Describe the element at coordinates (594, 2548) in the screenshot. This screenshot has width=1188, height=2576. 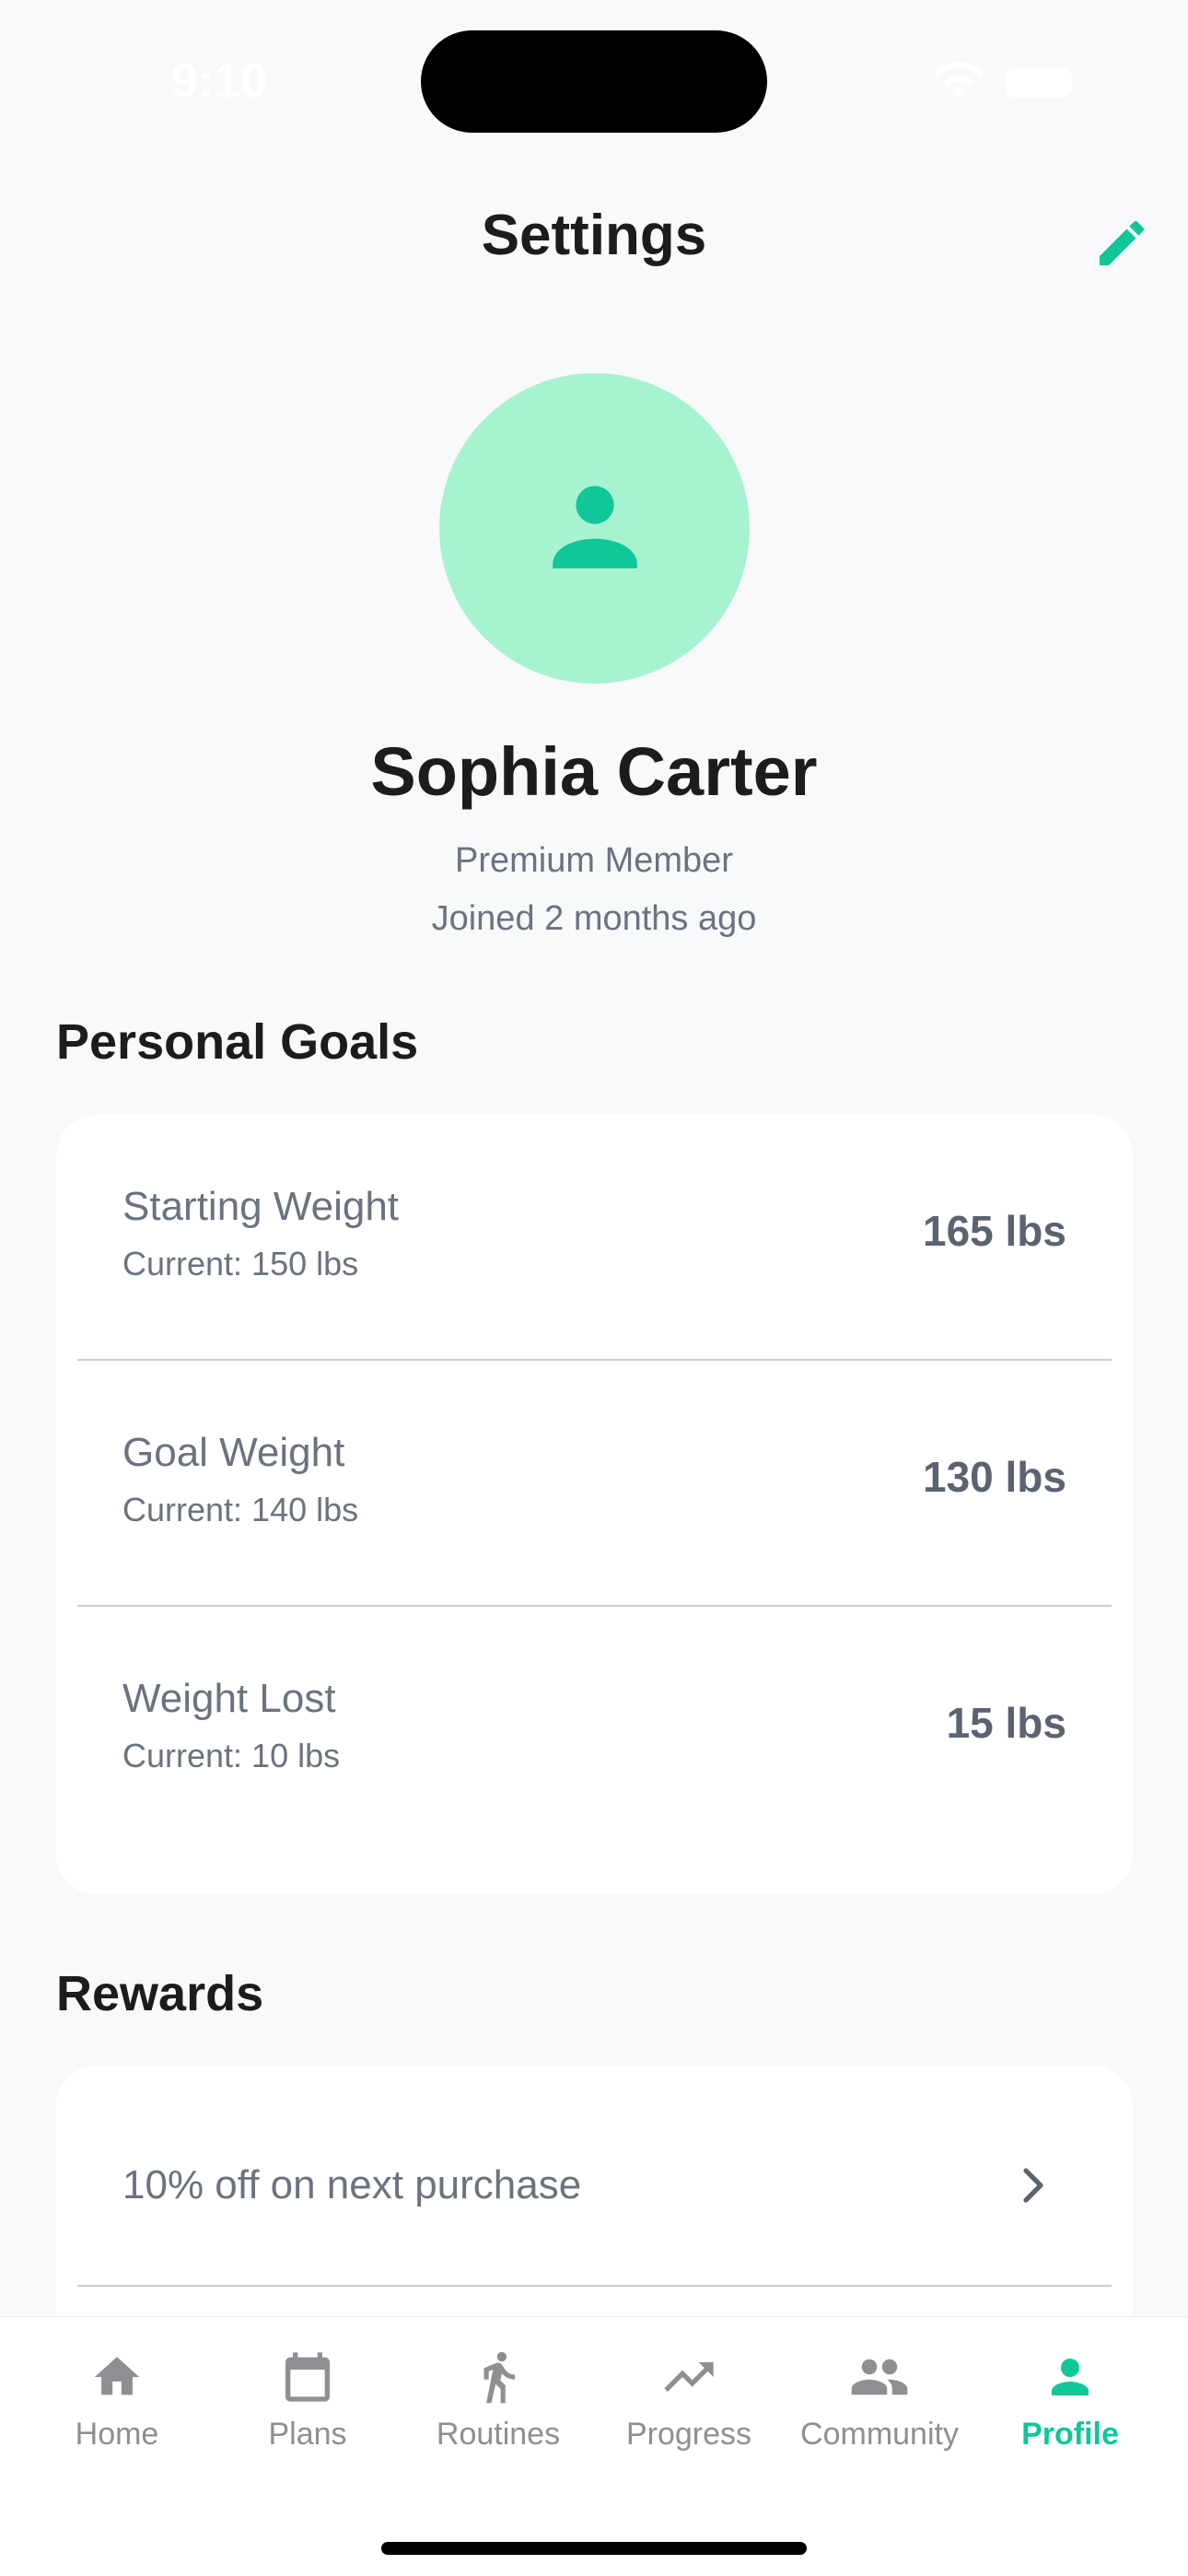
I see `home-indicator` at that location.